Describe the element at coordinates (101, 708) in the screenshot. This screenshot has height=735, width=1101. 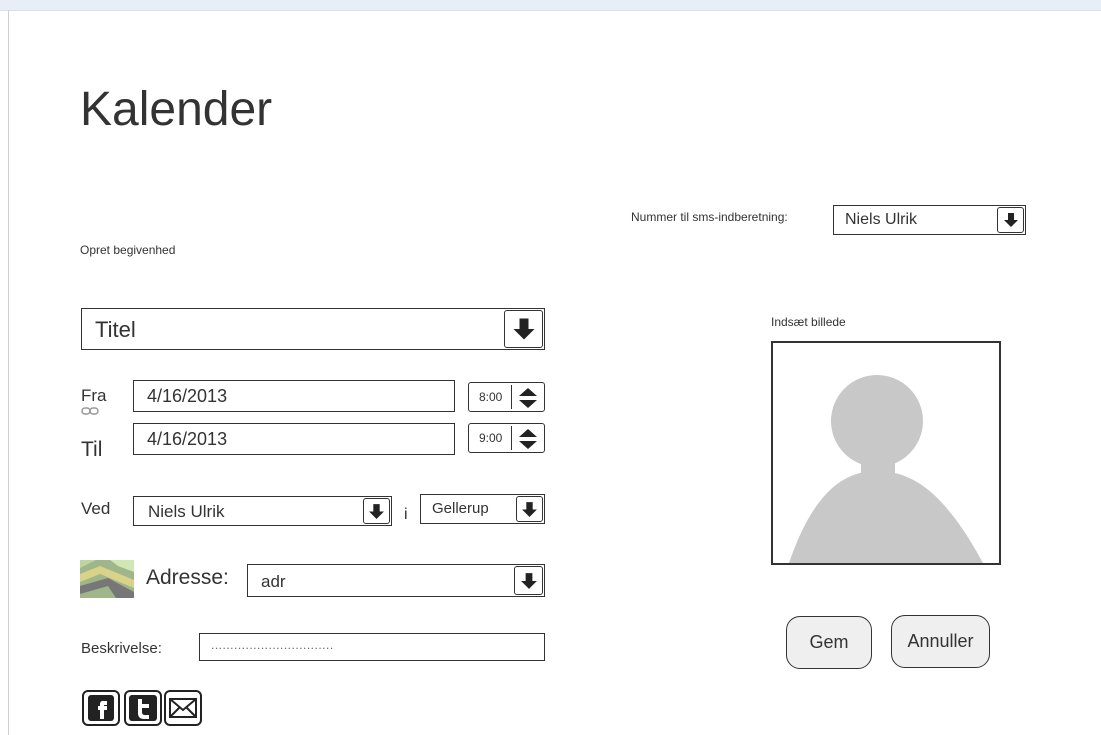
I see `facebook-icon` at that location.